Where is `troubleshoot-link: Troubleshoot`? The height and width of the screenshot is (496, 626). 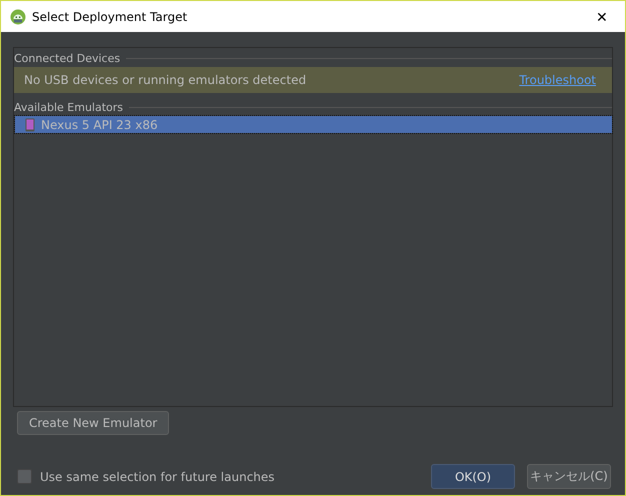
troubleshoot-link: Troubleshoot is located at coordinates (557, 80).